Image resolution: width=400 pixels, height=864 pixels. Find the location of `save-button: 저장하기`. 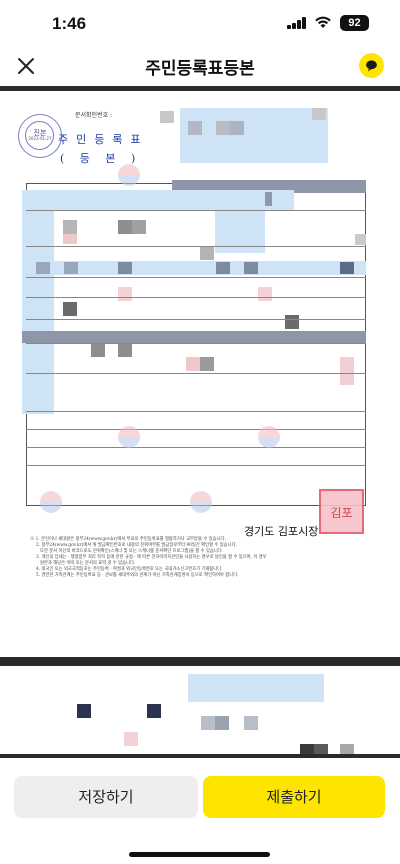

save-button: 저장하기 is located at coordinates (106, 797).